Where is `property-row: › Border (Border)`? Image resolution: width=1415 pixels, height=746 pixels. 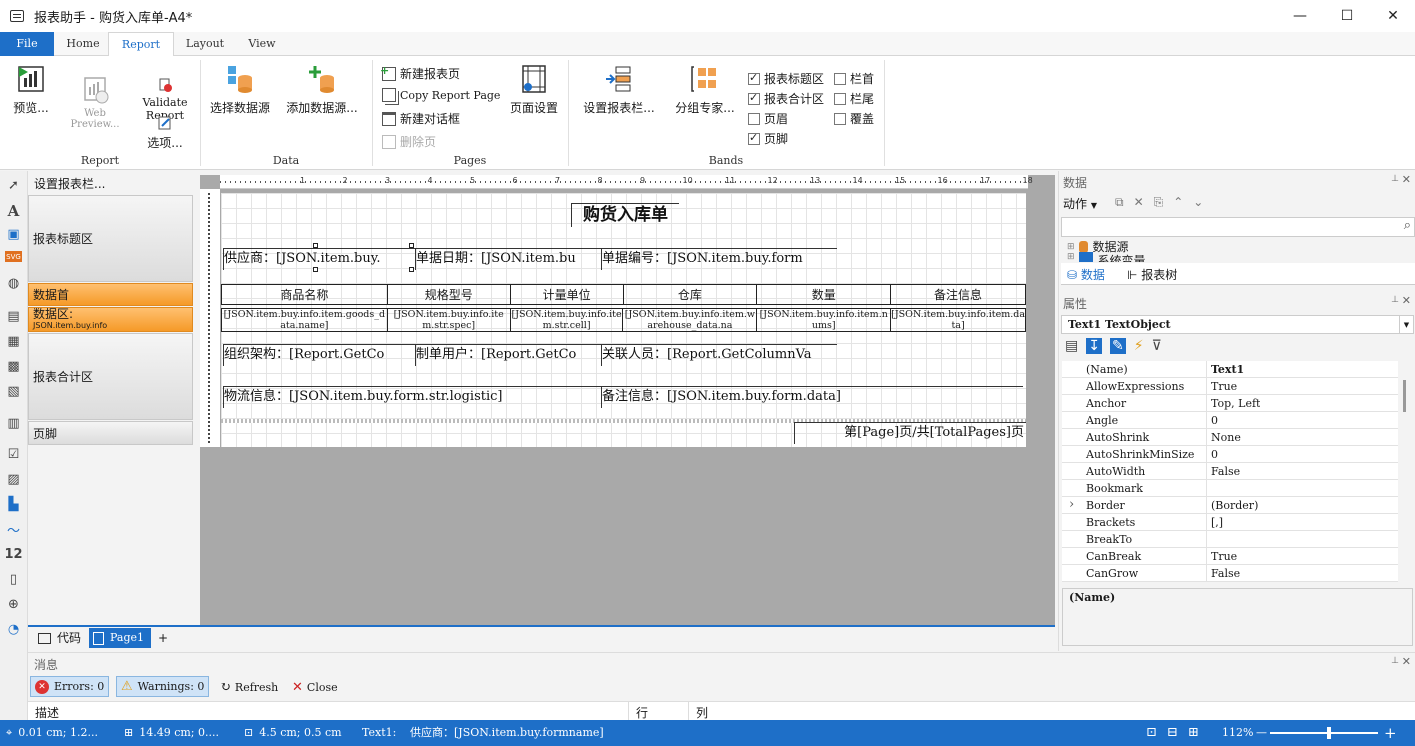
property-row: › Border (Border) is located at coordinates (1230, 505).